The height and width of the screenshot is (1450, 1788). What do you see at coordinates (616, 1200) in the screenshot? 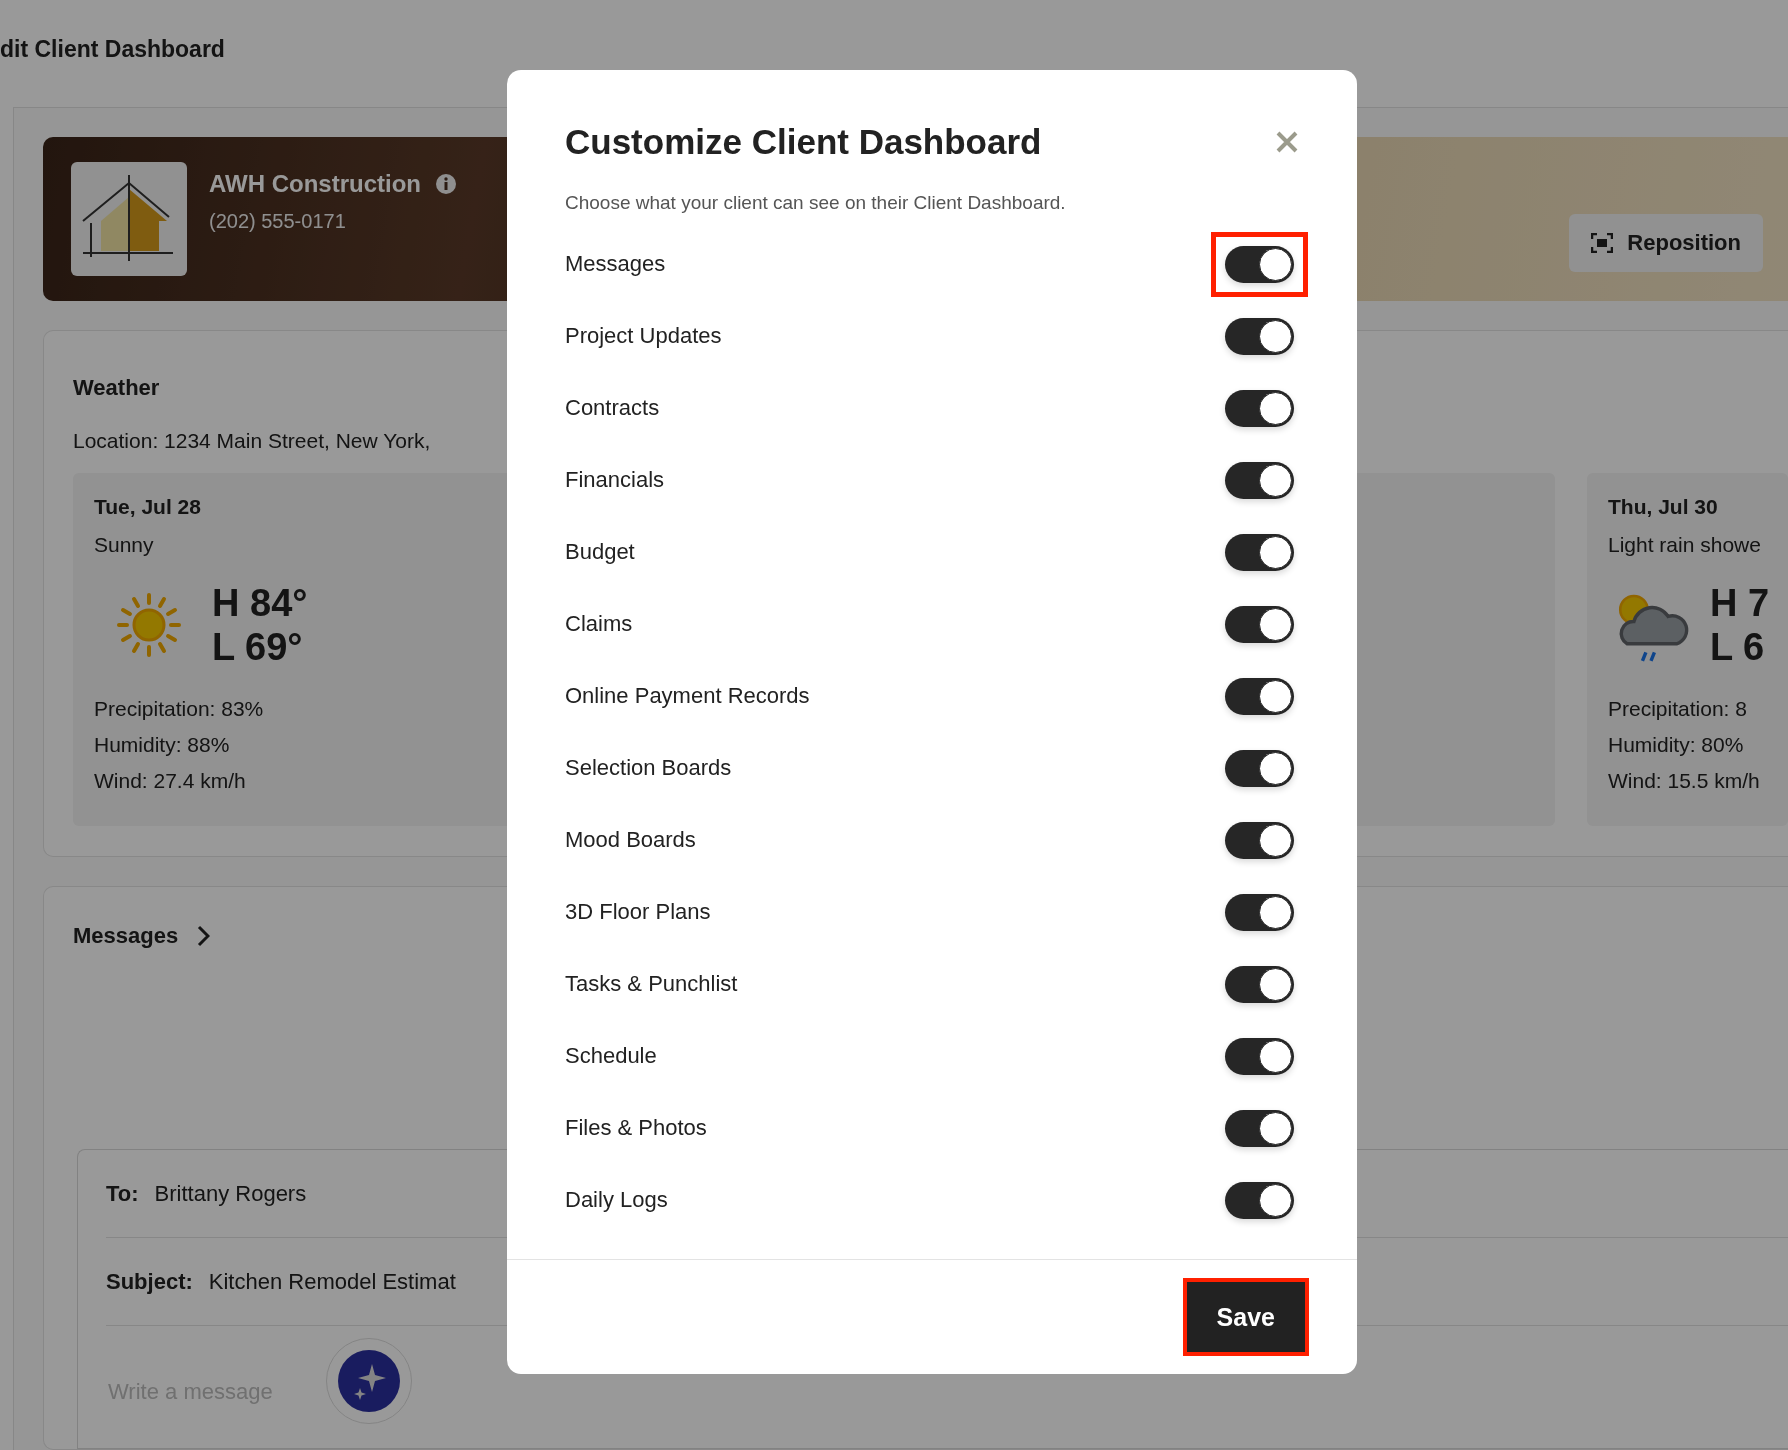
I see `toggle-label: Daily Logs` at bounding box center [616, 1200].